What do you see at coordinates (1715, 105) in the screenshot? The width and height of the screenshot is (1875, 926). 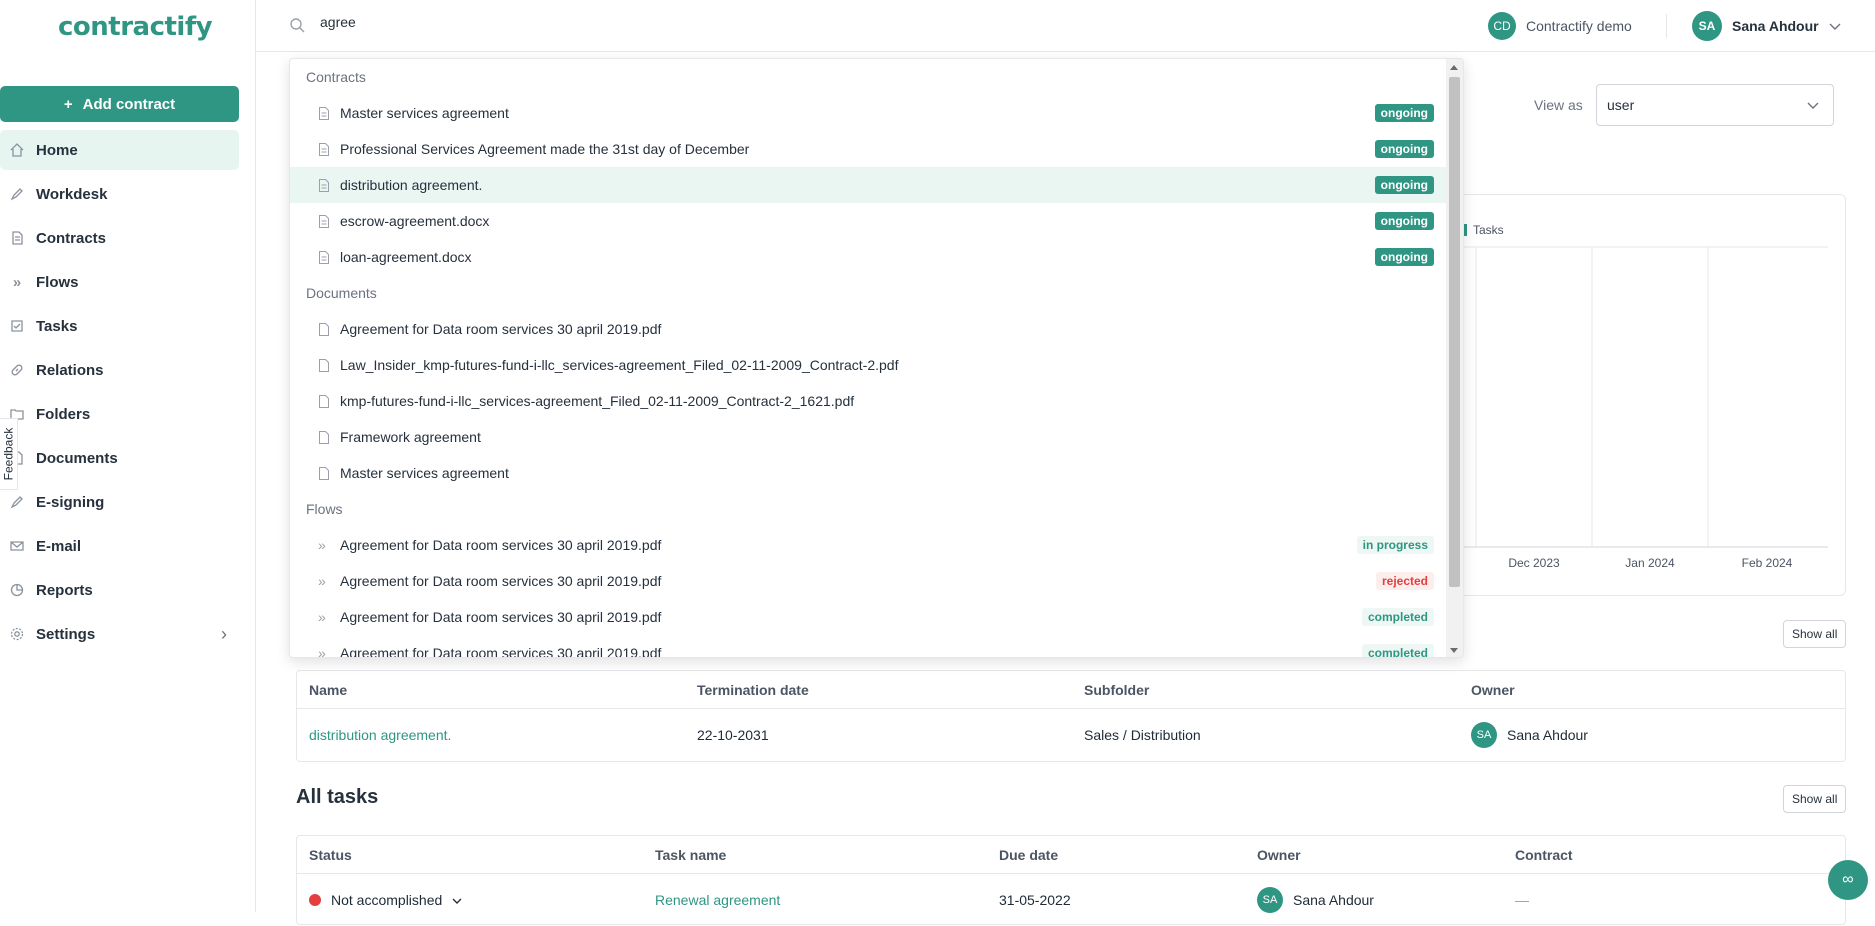 I see `view-as-select: user` at bounding box center [1715, 105].